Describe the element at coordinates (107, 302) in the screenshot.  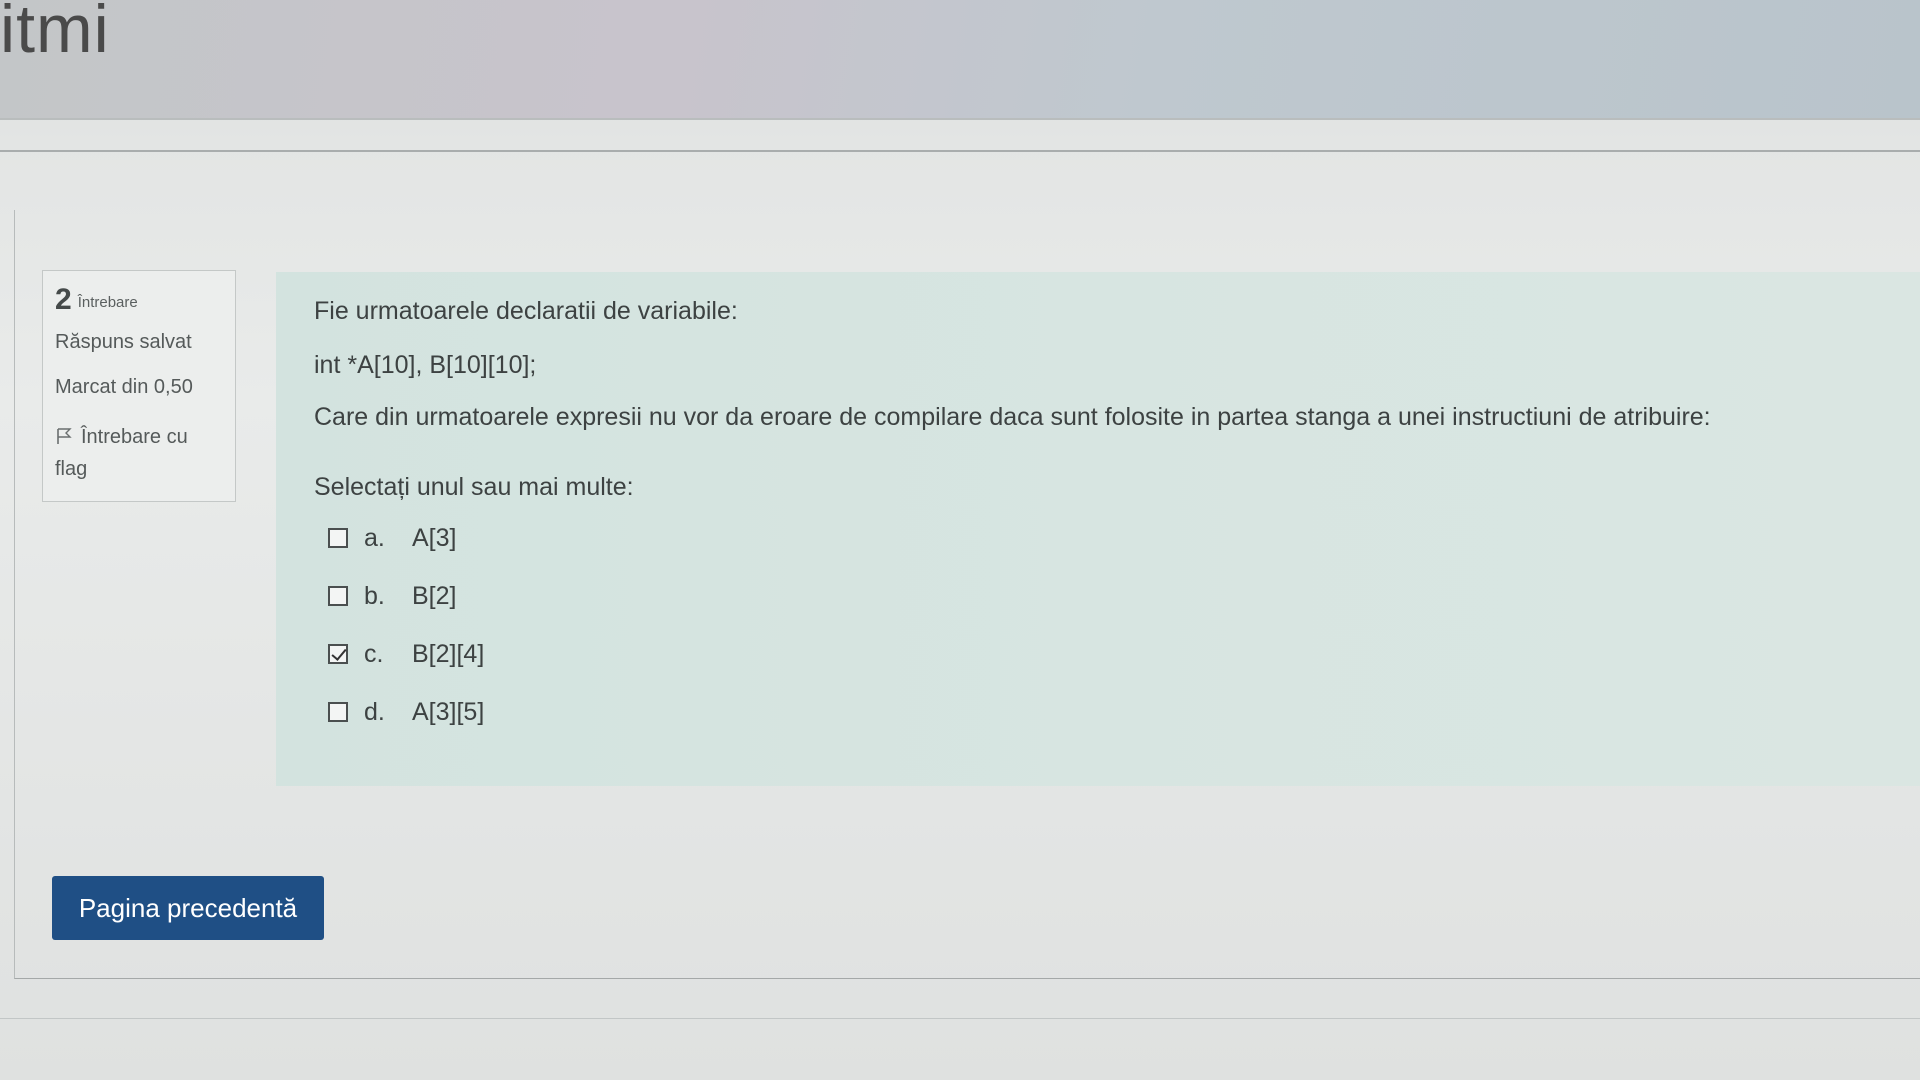
I see `question-label: Întrebare` at that location.